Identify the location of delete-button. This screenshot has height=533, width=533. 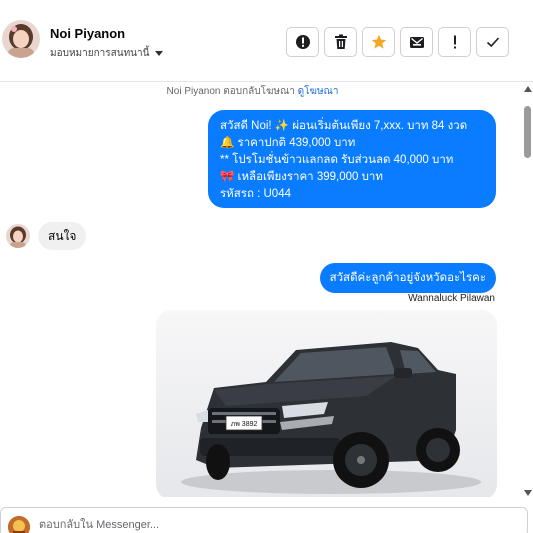
(340, 42).